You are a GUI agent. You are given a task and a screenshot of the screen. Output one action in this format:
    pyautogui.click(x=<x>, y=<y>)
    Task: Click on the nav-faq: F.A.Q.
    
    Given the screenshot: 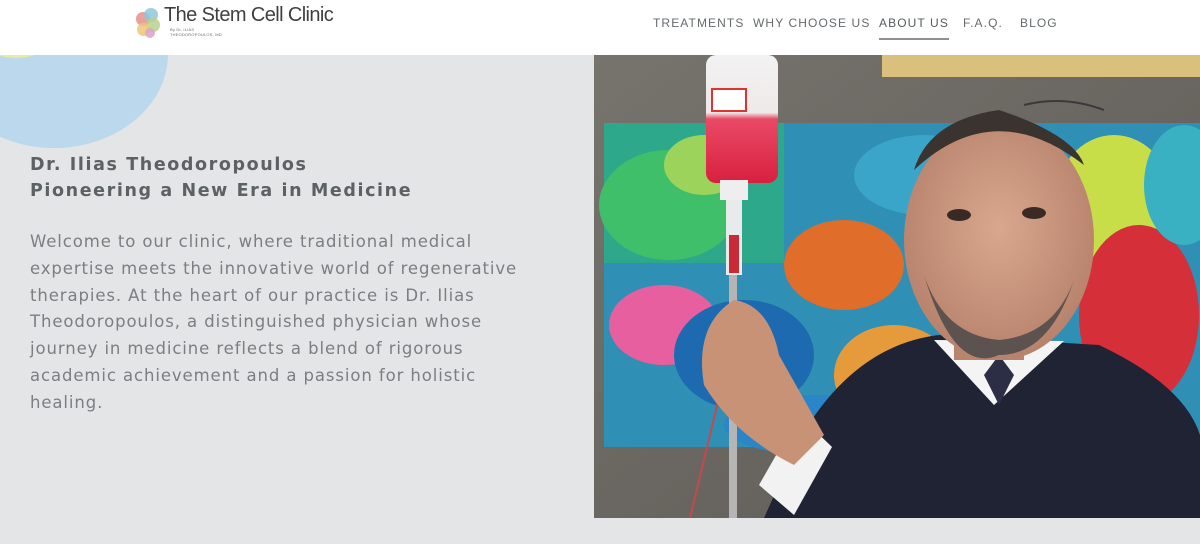 What is the action you would take?
    pyautogui.click(x=983, y=23)
    